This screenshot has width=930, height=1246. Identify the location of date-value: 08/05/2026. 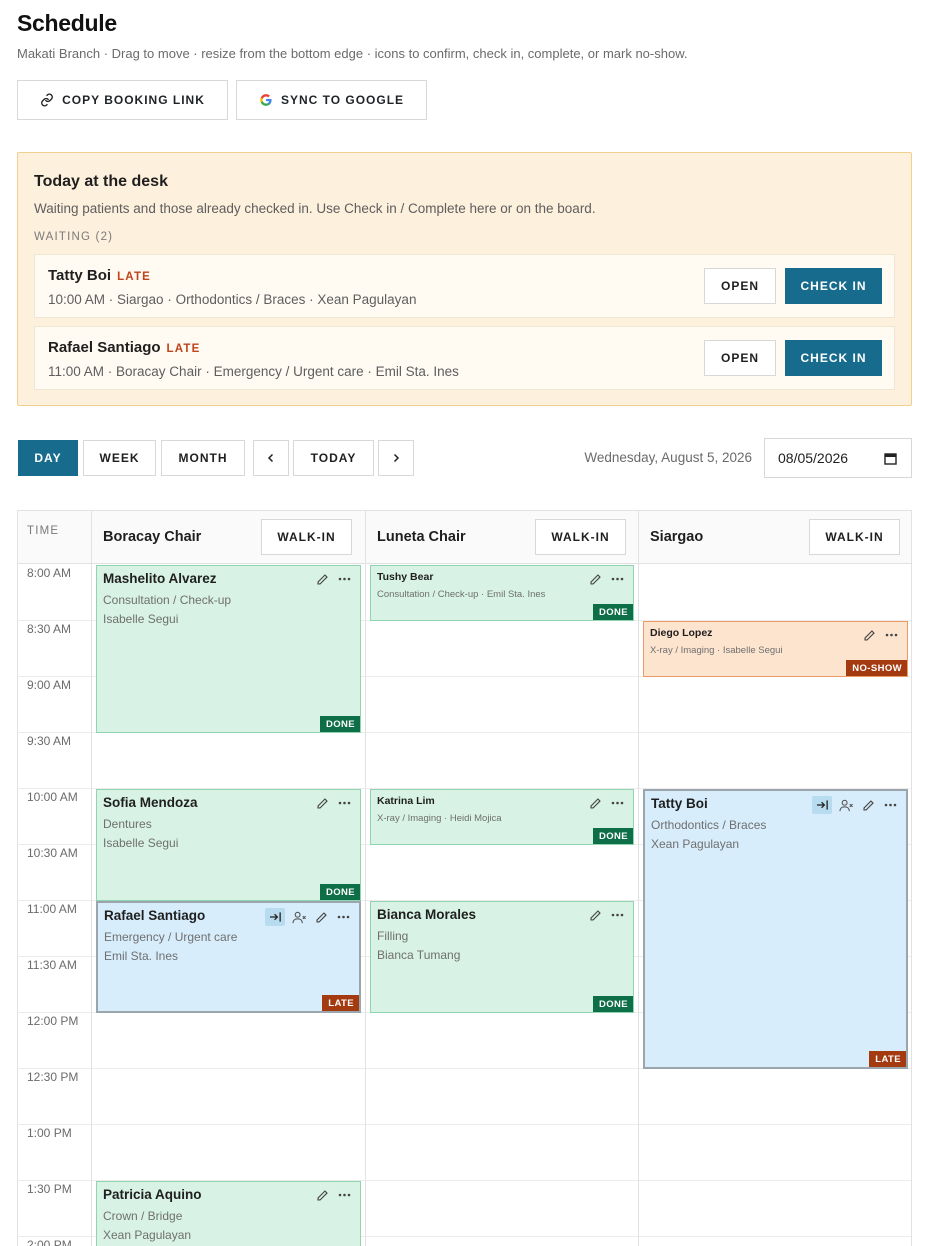
(813, 458).